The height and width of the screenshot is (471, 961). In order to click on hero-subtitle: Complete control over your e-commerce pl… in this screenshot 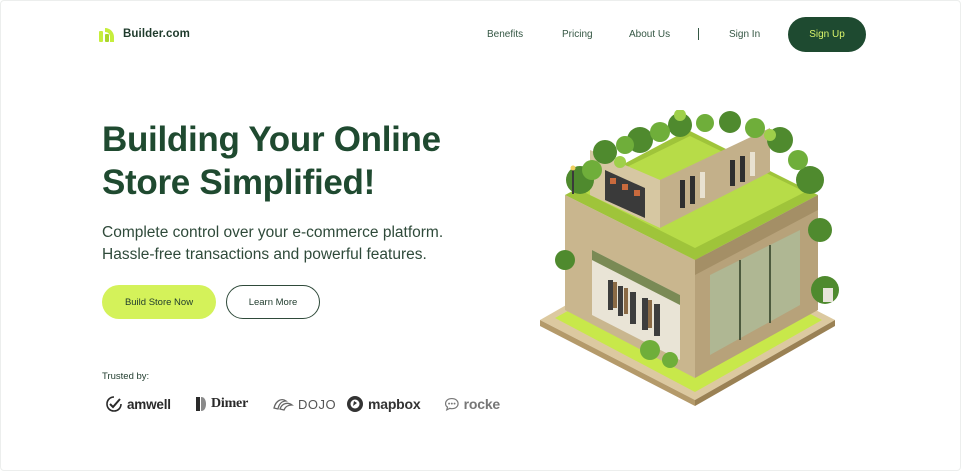, I will do `click(312, 244)`.